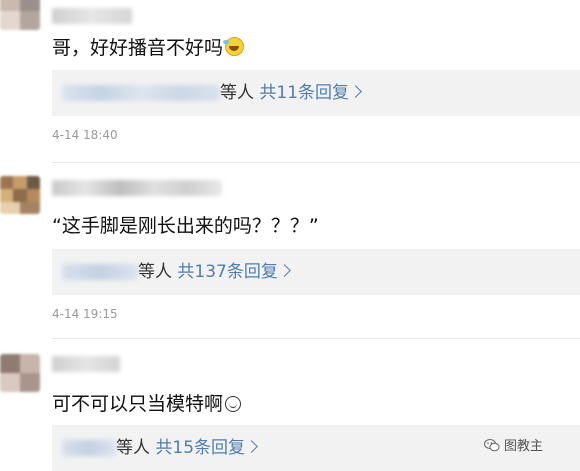 The image size is (580, 471). I want to click on reply-summary: 等人 共137条回复, so click(316, 272).